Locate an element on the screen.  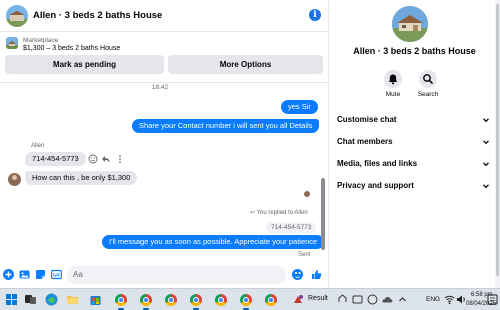
language-indicator: ENG is located at coordinates (433, 299).